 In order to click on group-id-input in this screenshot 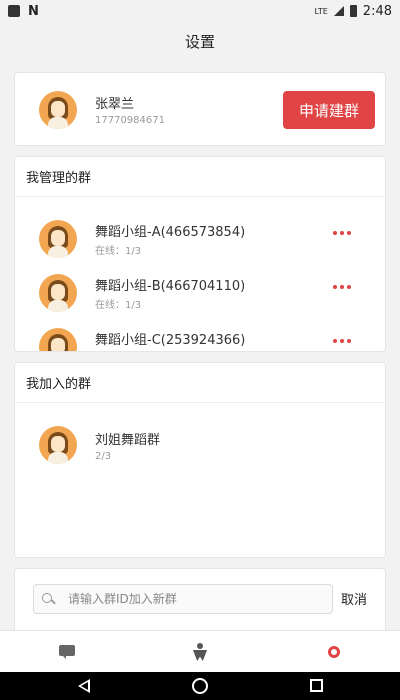, I will do `click(188, 599)`.